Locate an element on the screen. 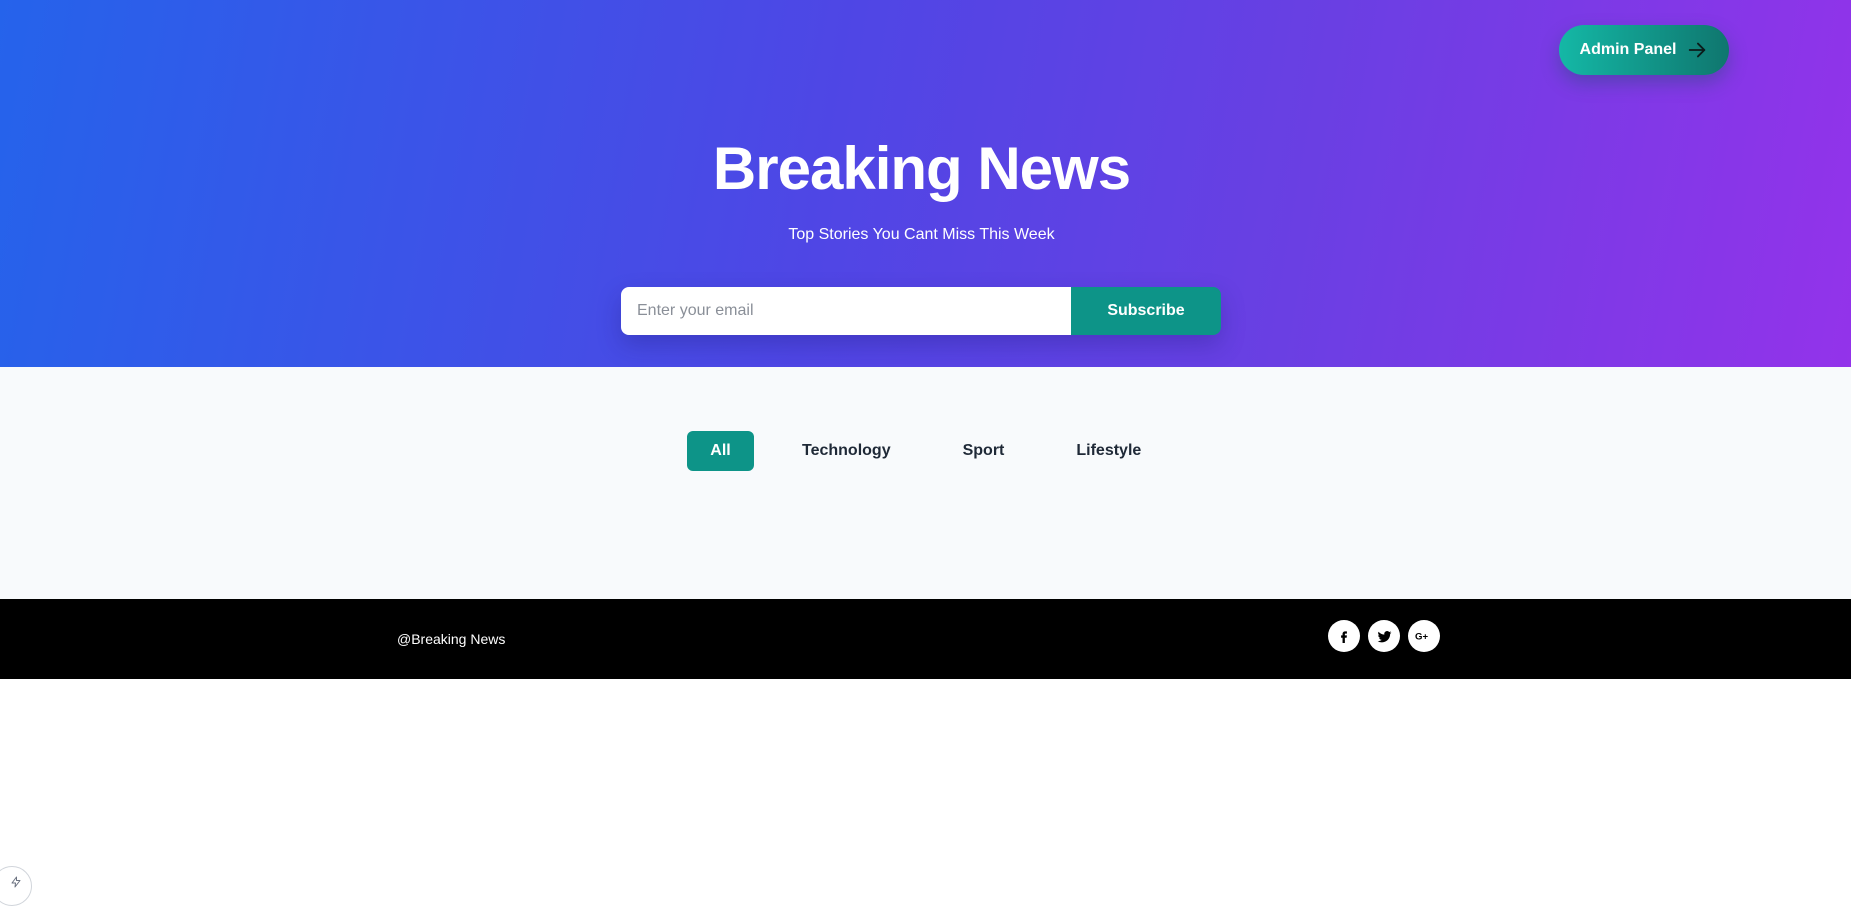 Image resolution: width=1851 pixels, height=906 pixels. page-subtitle: Top Stories You Cant Miss This Week is located at coordinates (921, 234).